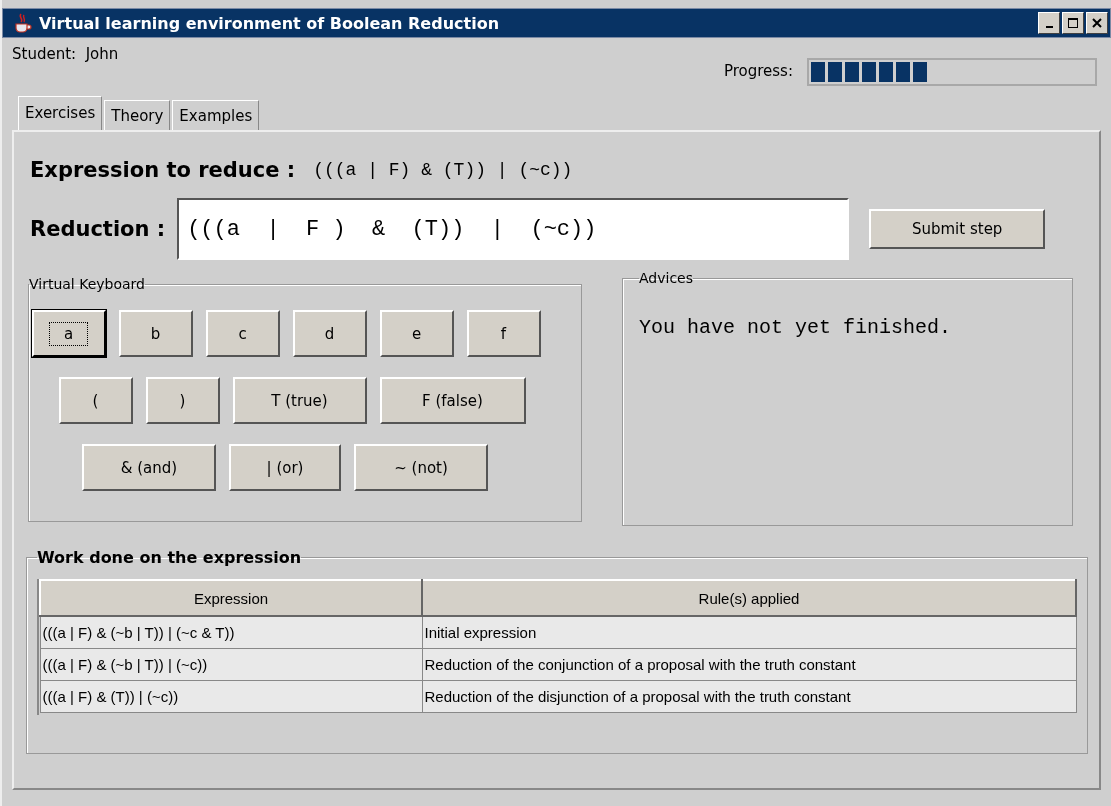 This screenshot has width=1111, height=806. I want to click on table-cell: (((a | F) & (~b | T)) | (~c & T)), so click(231, 632).